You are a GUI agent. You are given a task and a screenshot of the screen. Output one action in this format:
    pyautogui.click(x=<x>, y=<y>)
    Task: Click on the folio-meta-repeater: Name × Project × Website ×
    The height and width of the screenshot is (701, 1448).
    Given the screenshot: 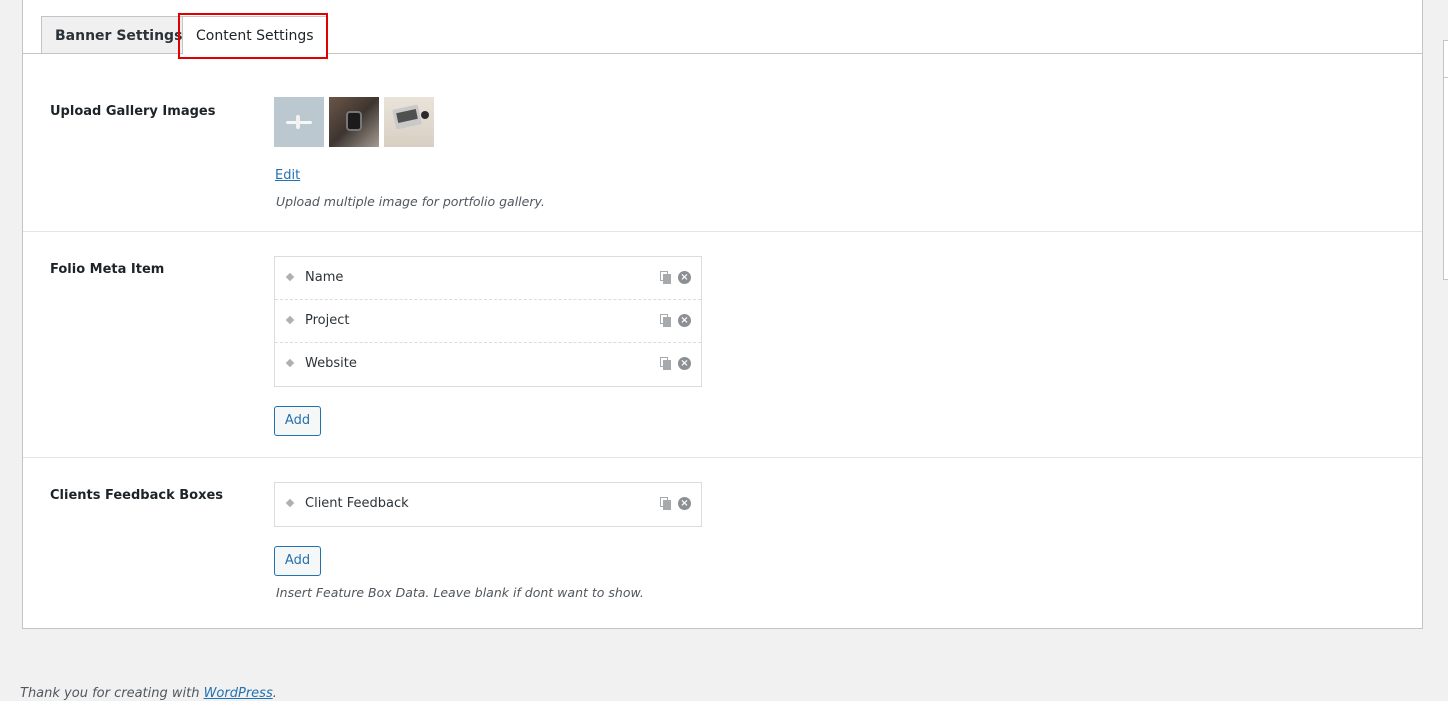 What is the action you would take?
    pyautogui.click(x=488, y=321)
    